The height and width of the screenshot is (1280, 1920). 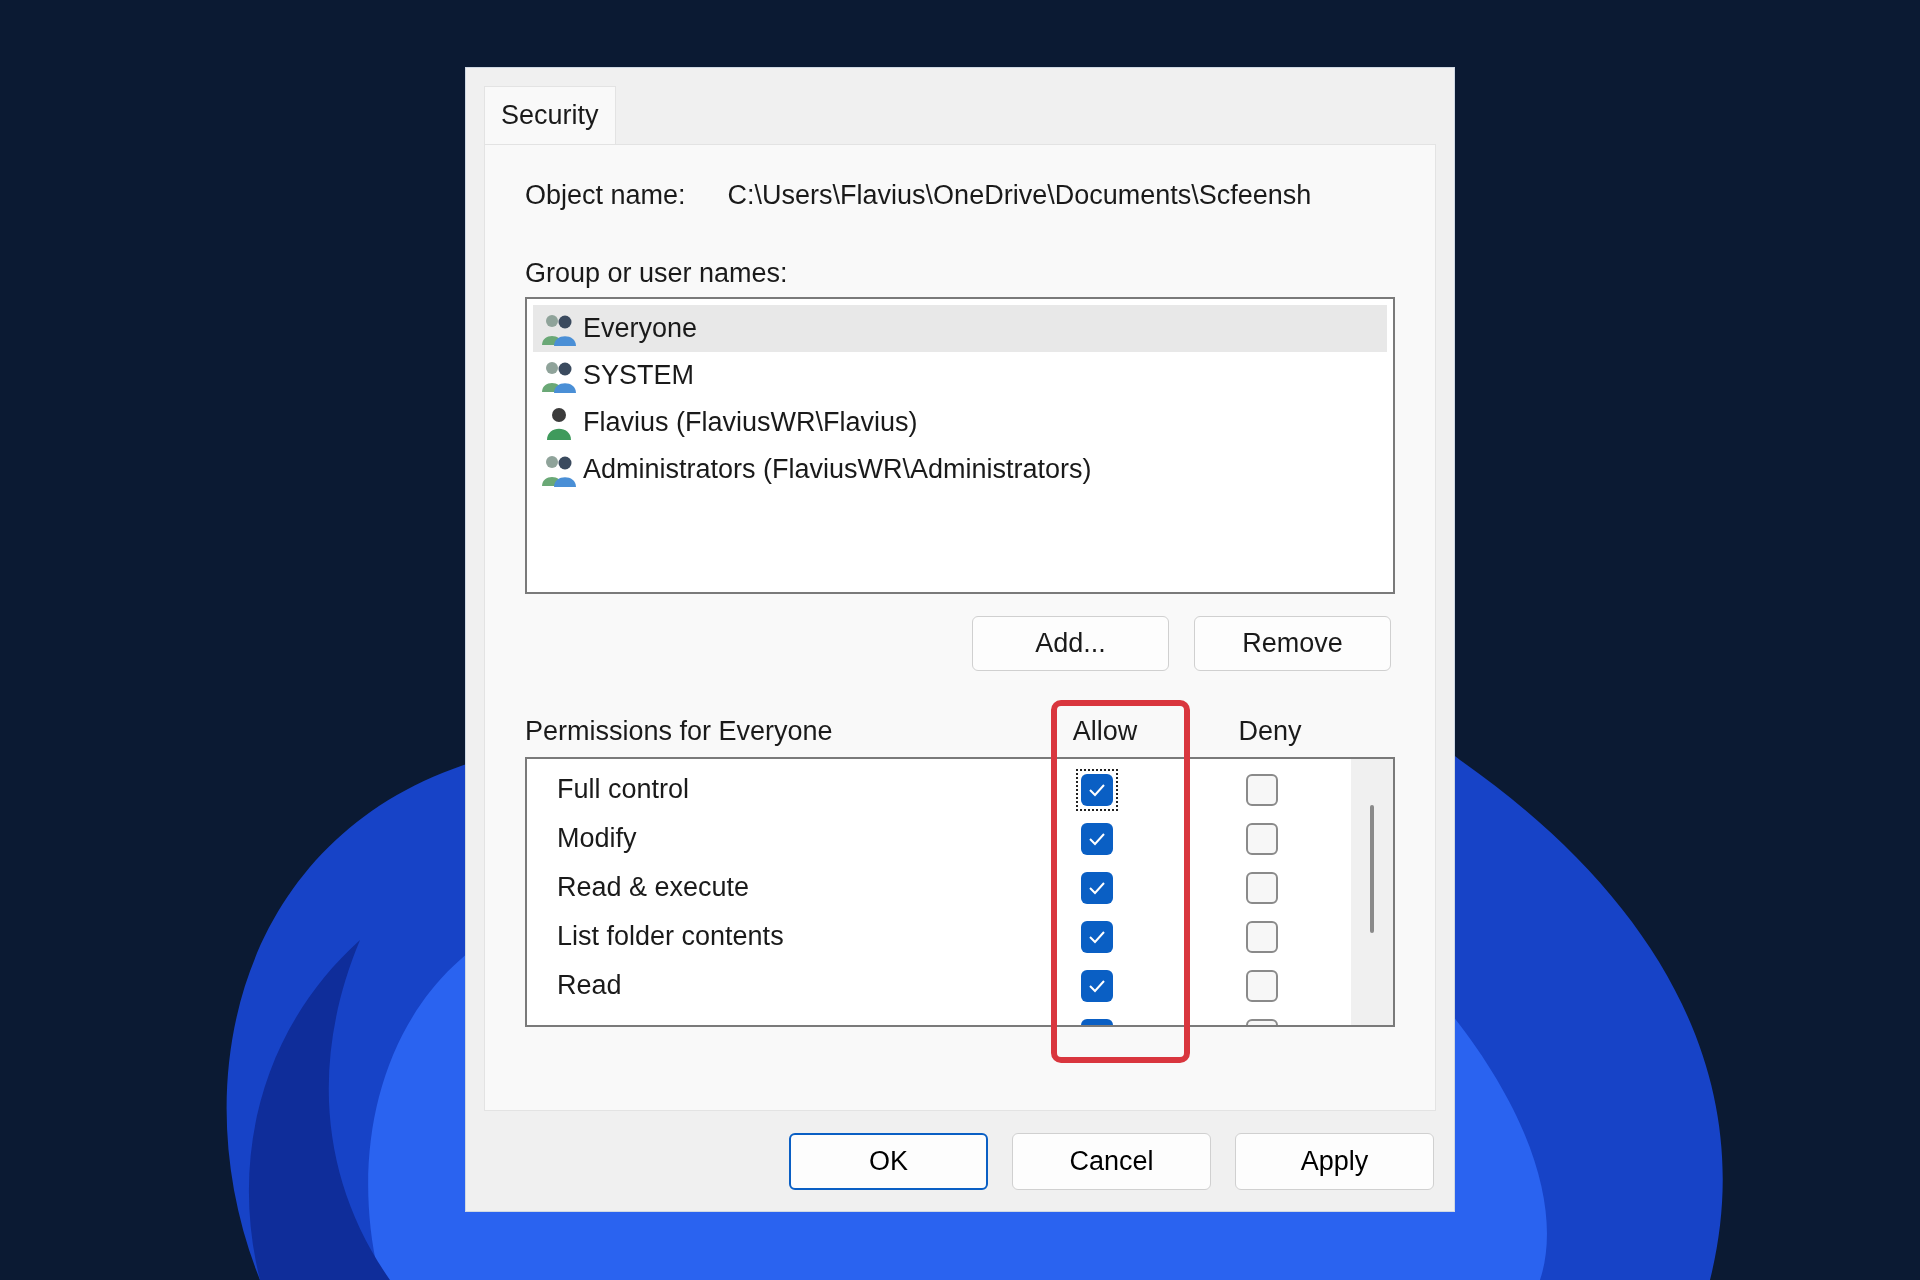 I want to click on permissions-label: Permissions for Everyone, so click(x=679, y=731).